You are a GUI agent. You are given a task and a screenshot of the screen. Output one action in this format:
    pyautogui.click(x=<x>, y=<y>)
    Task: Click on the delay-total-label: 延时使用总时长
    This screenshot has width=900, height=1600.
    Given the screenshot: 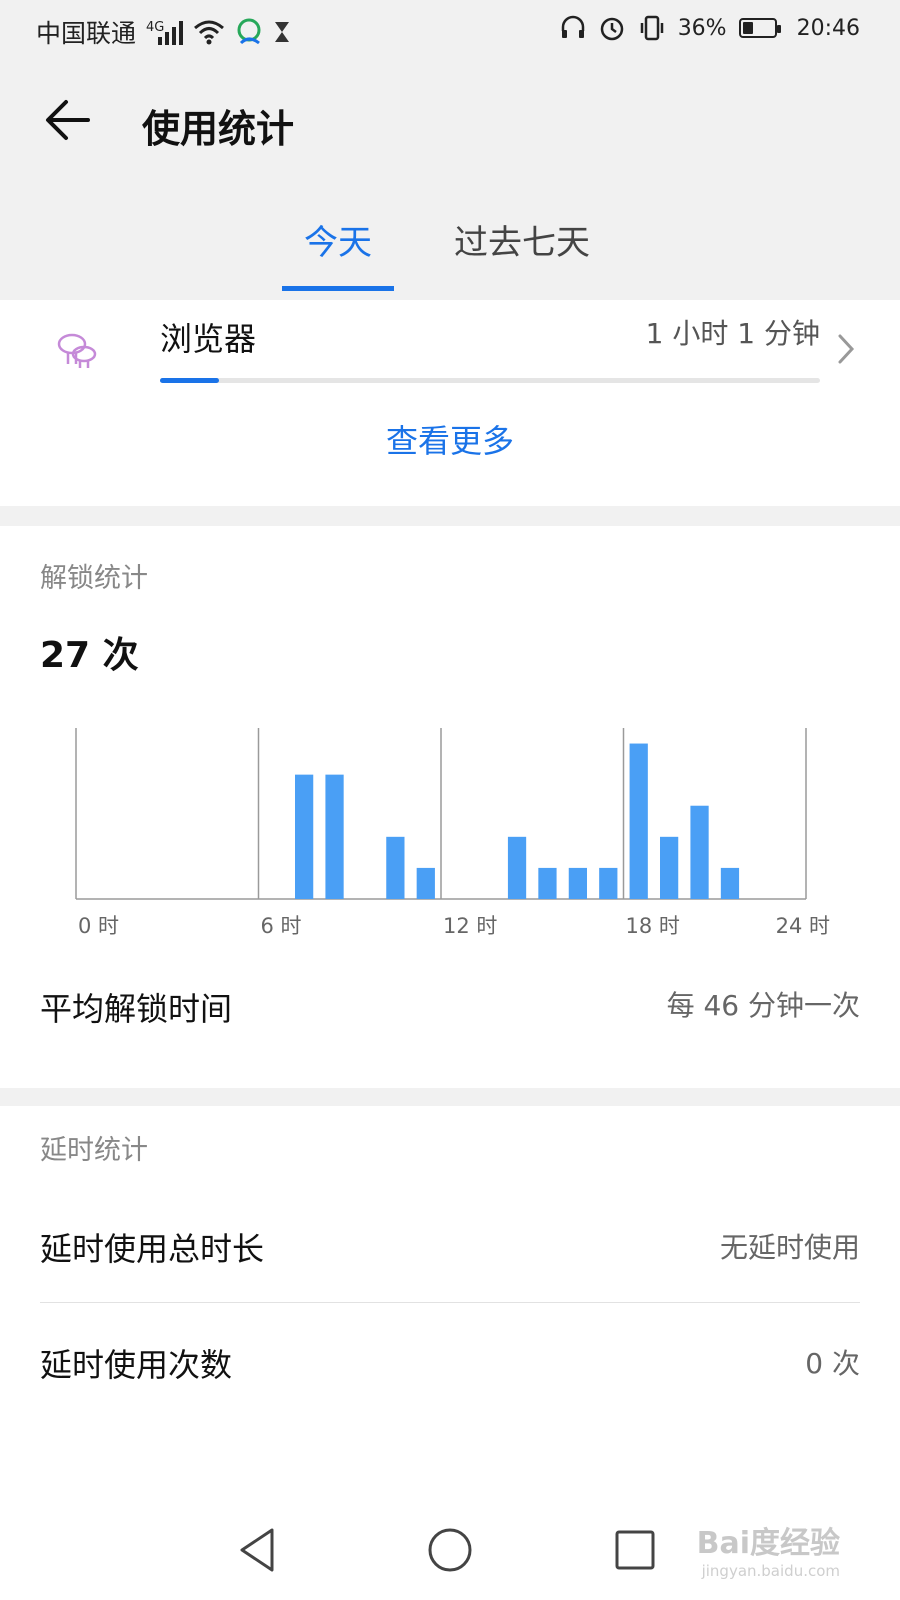 What is the action you would take?
    pyautogui.click(x=152, y=1249)
    